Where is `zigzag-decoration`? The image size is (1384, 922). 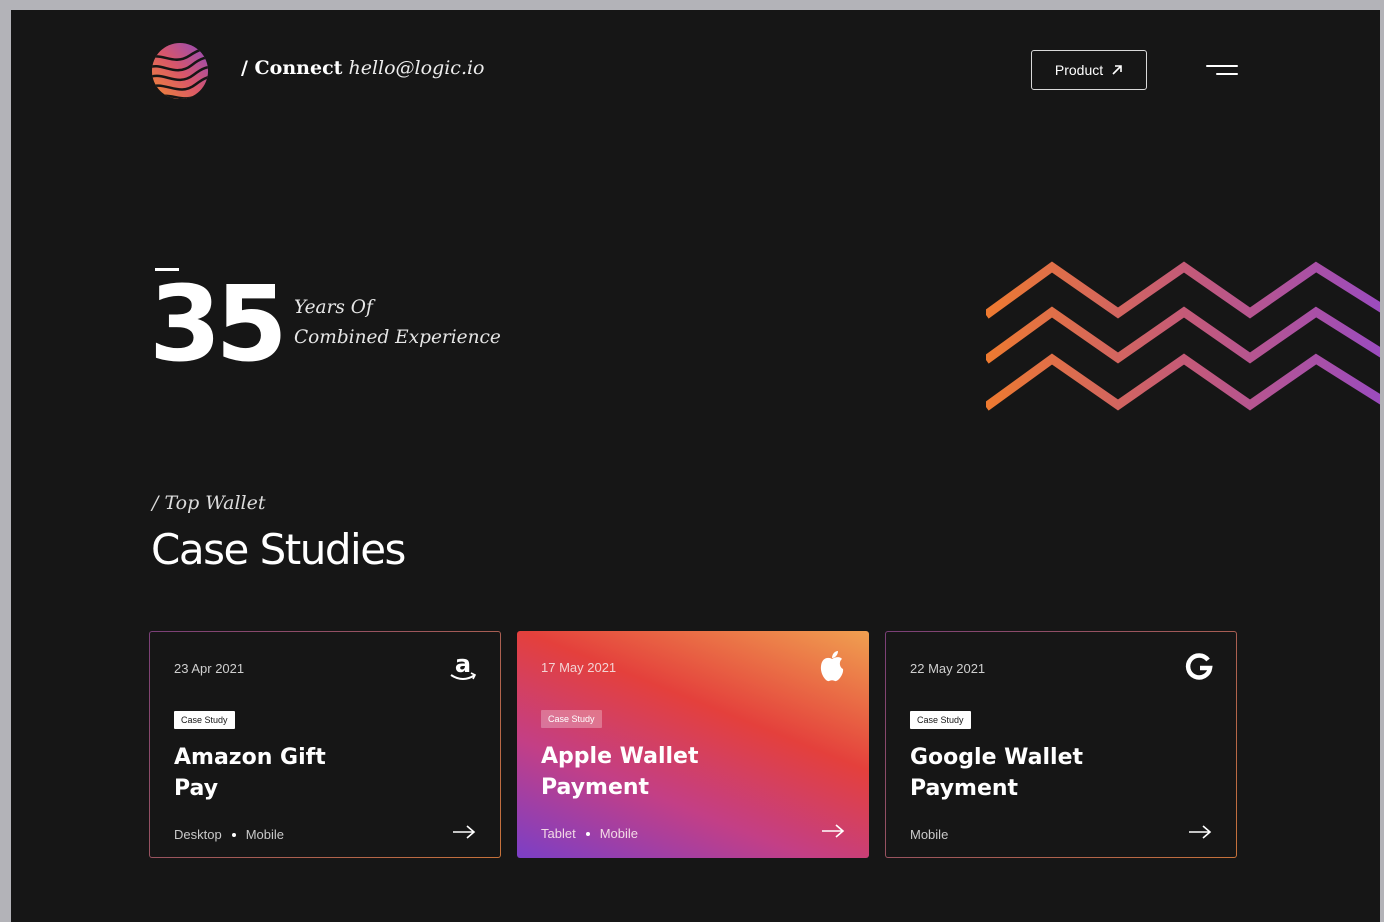 zigzag-decoration is located at coordinates (1183, 336).